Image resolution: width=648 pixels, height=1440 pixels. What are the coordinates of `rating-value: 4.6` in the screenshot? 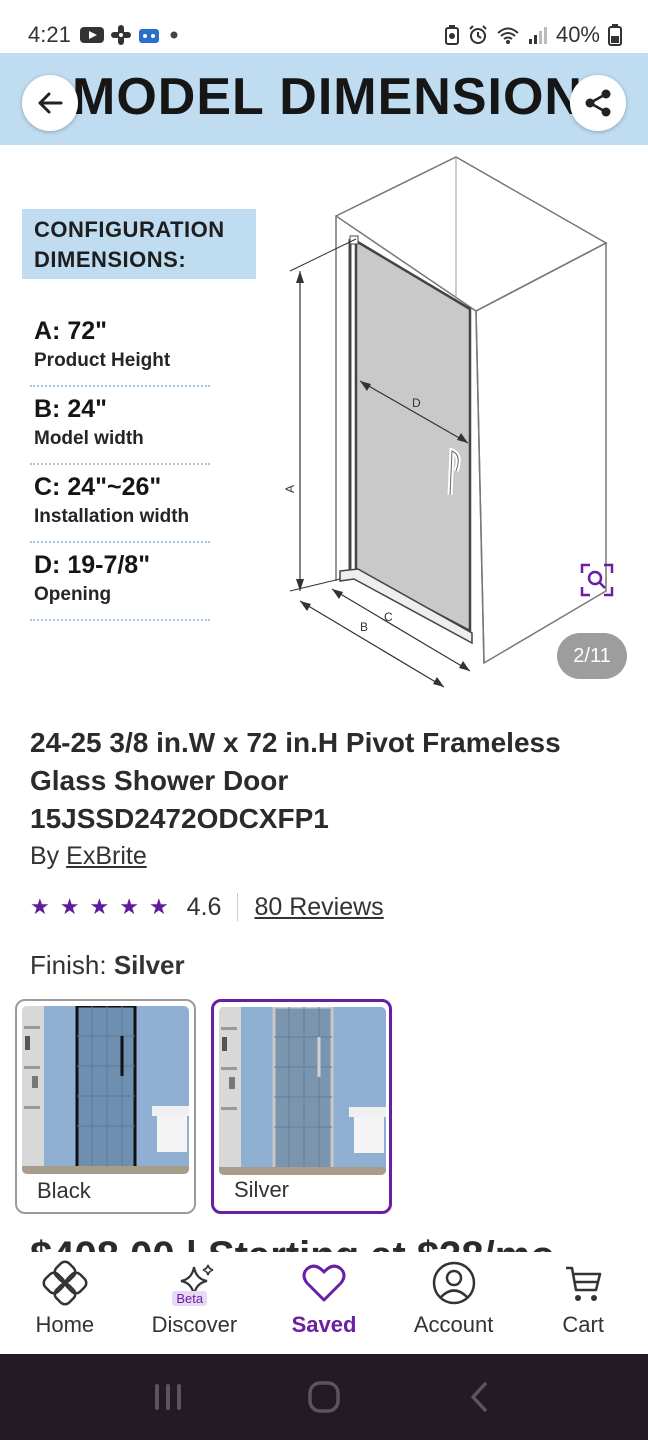 It's located at (204, 906).